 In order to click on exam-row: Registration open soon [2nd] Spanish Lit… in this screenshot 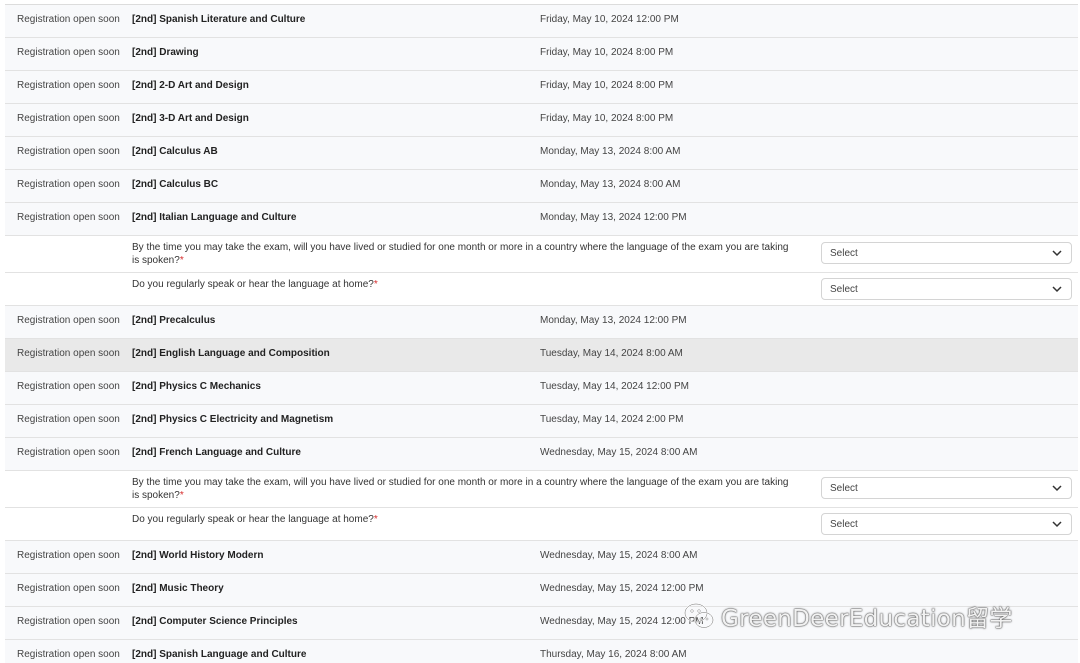, I will do `click(541, 21)`.